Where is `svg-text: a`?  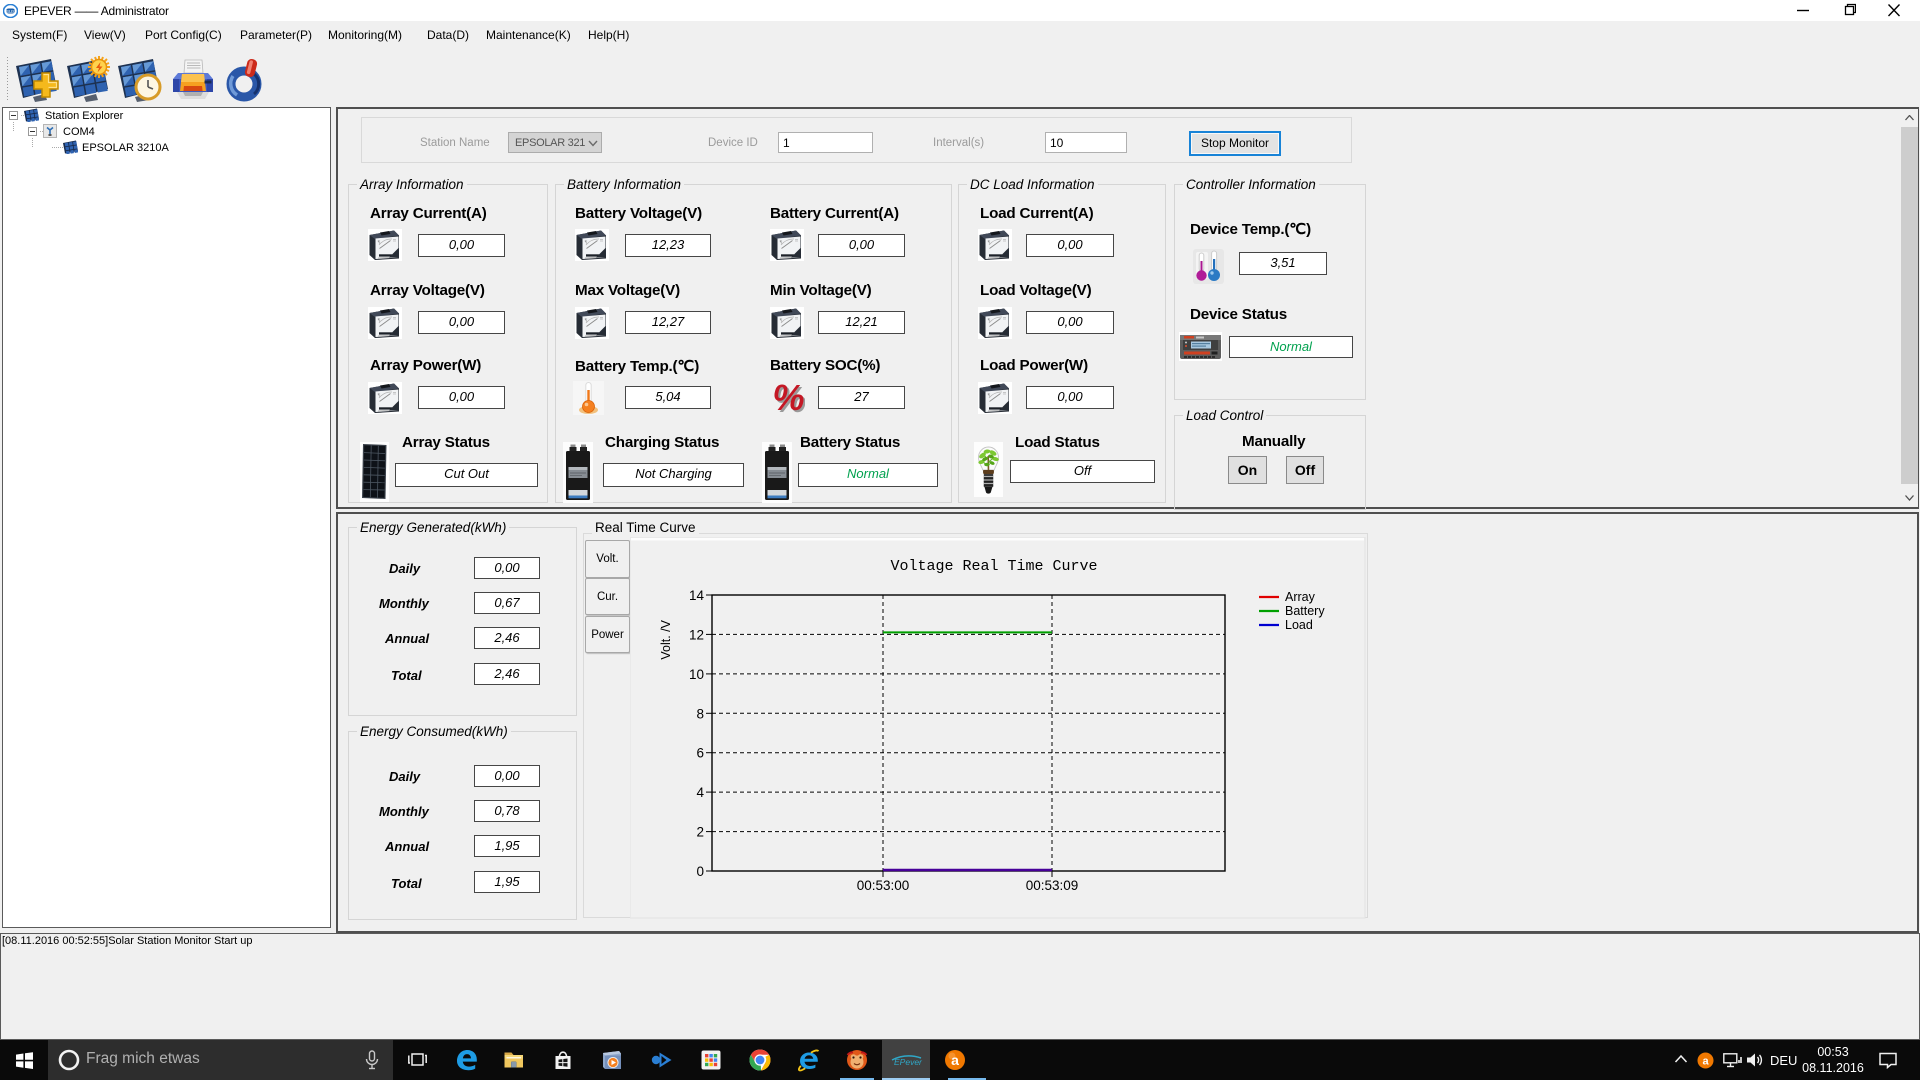
svg-text: a is located at coordinates (1705, 1062).